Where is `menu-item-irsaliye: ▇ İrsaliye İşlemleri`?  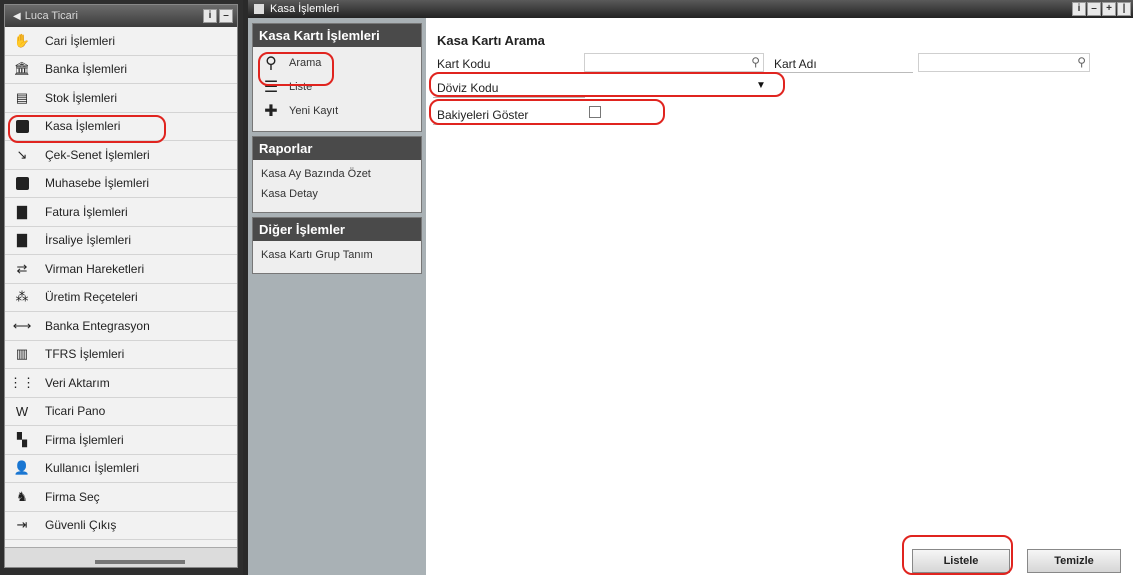 menu-item-irsaliye: ▇ İrsaliye İşlemleri is located at coordinates (121, 241).